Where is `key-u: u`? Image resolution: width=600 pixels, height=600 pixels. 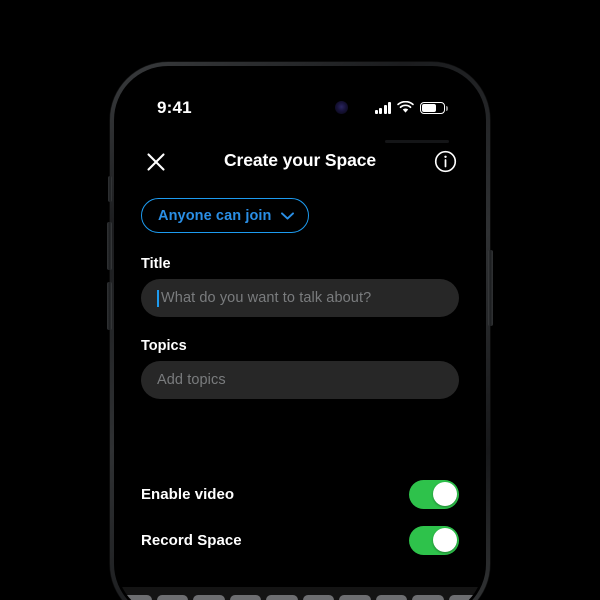 key-u: u is located at coordinates (355, 597).